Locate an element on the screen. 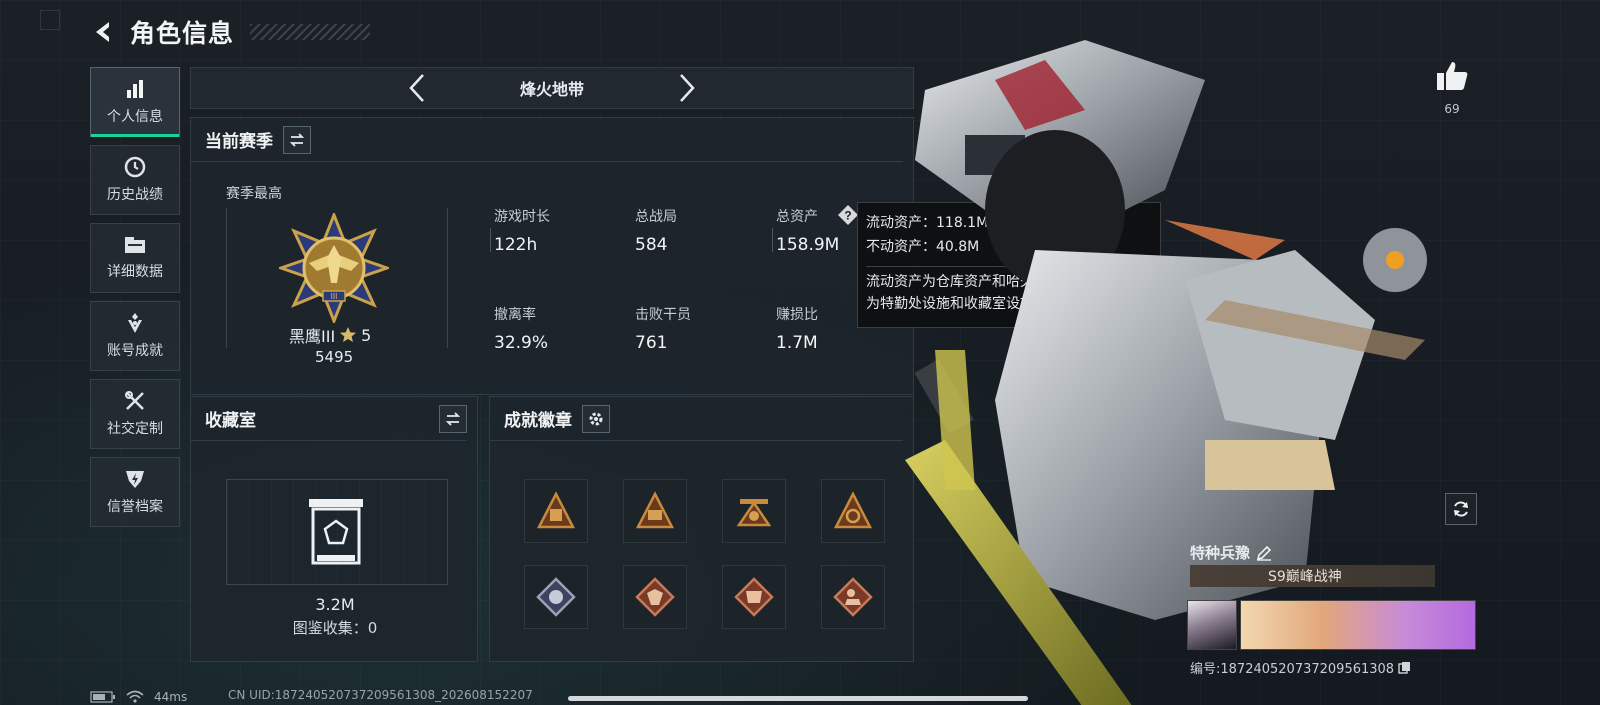 This screenshot has width=1600, height=705. sidebar: 个人信息 历史战绩 详细数据 账号成就 社交定制 信誉档案 is located at coordinates (135, 297).